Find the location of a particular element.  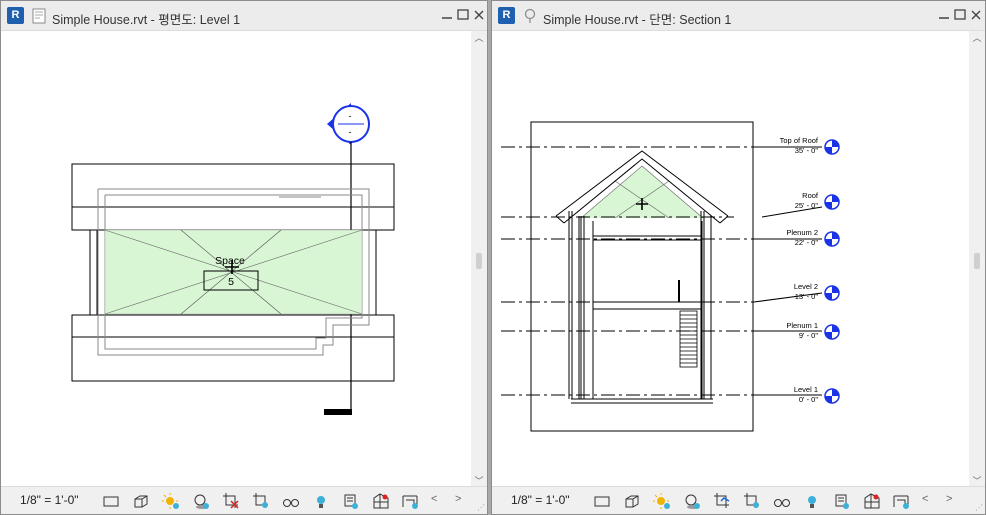

svg-text: Level 2 is located at coordinates (806, 286).